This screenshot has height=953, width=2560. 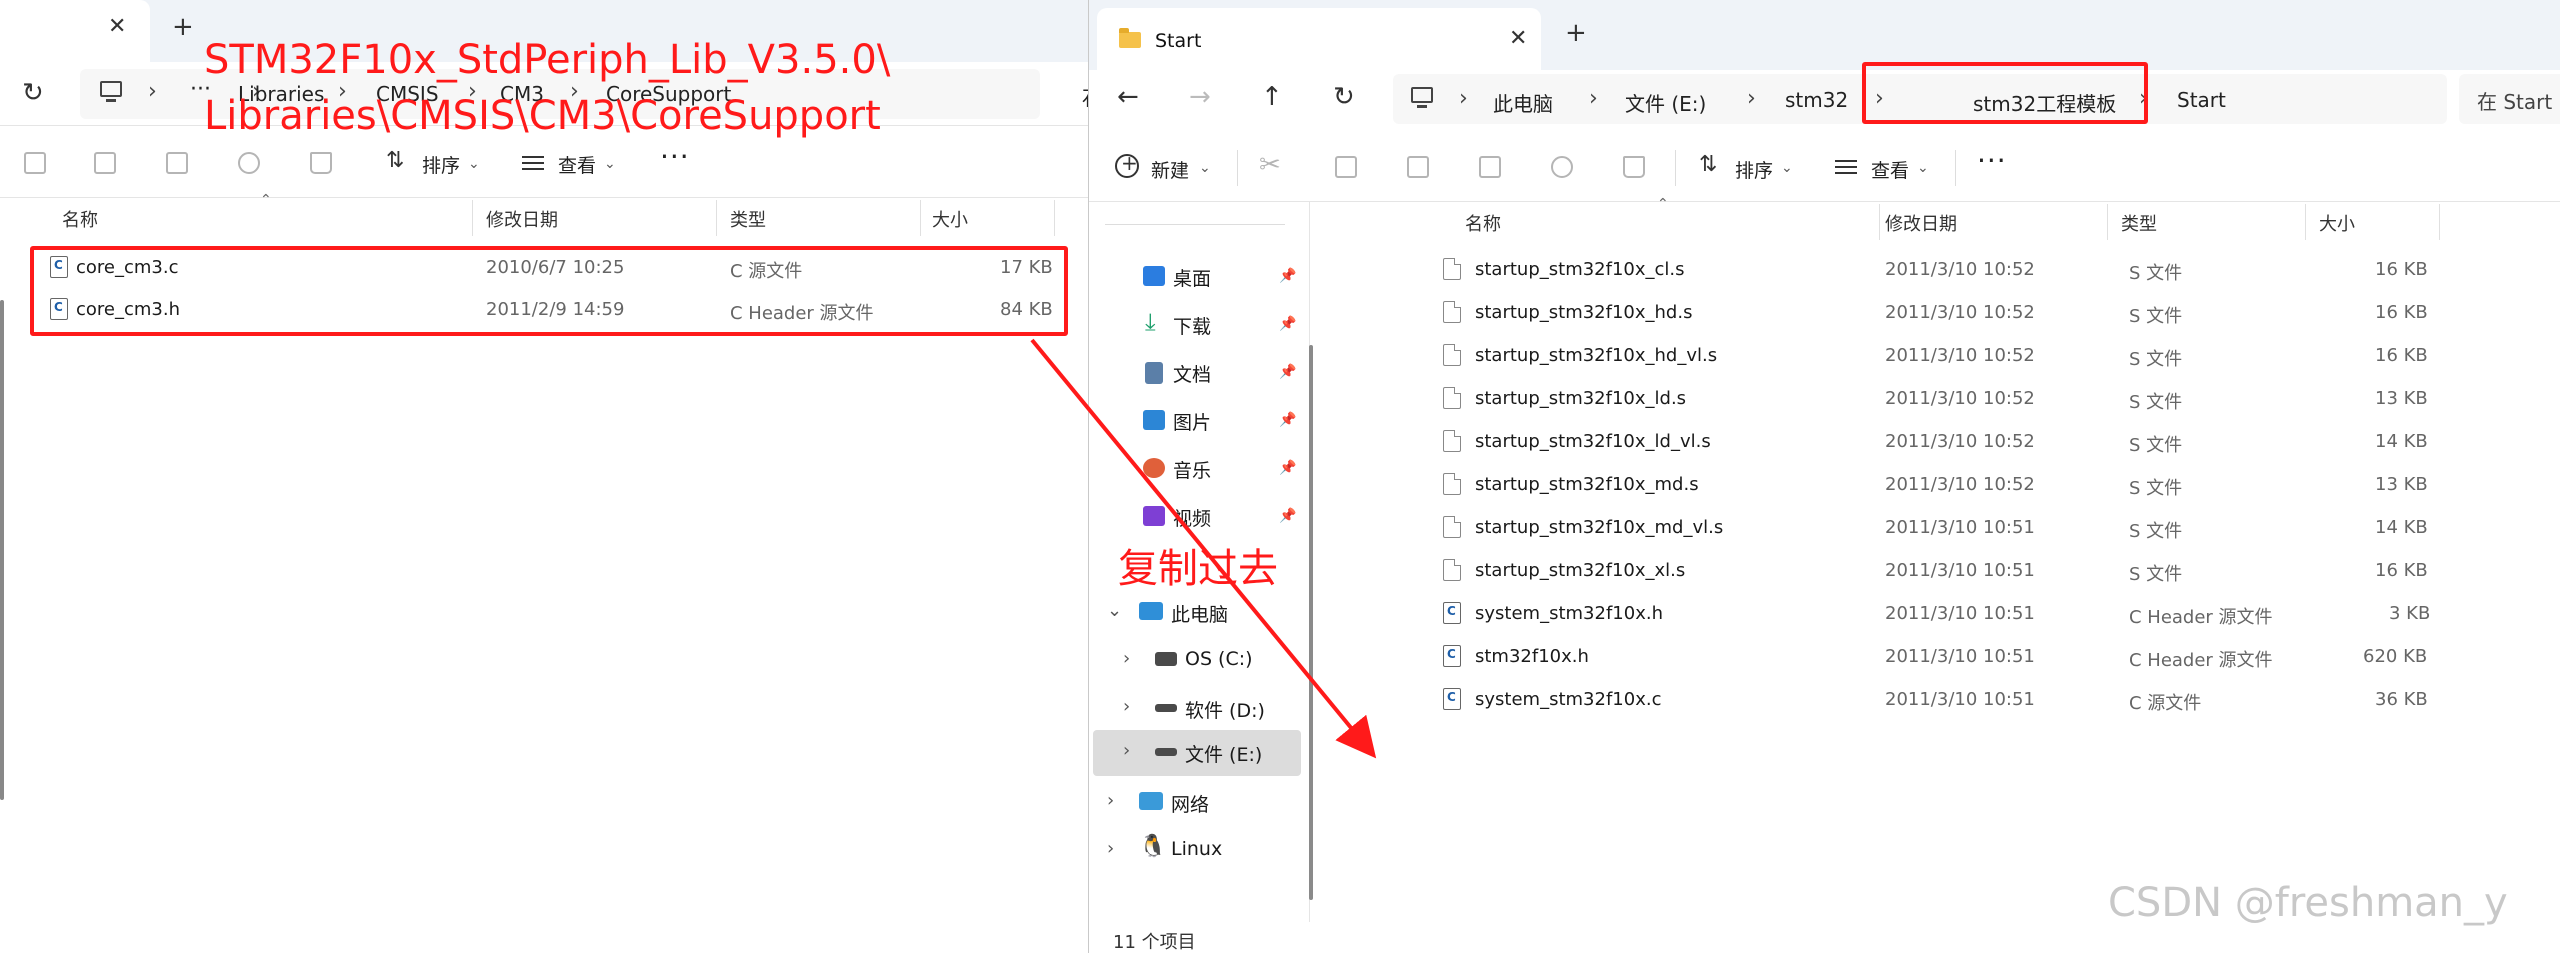 What do you see at coordinates (2139, 223) in the screenshot?
I see `col-type: 类型` at bounding box center [2139, 223].